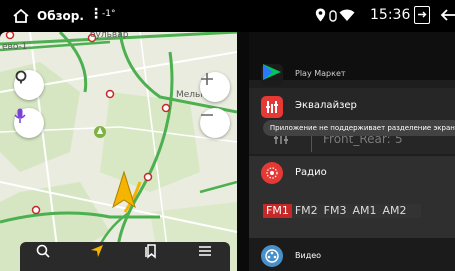  I want to click on voice-input-button, so click(29, 123).